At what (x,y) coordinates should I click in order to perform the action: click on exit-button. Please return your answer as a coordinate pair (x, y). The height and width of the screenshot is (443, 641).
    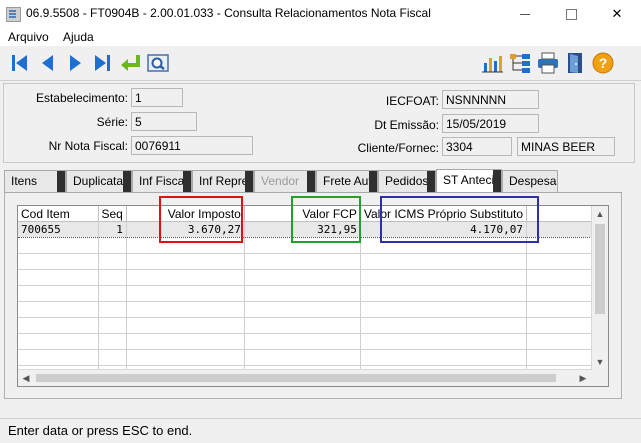
    Looking at the image, I should click on (575, 63).